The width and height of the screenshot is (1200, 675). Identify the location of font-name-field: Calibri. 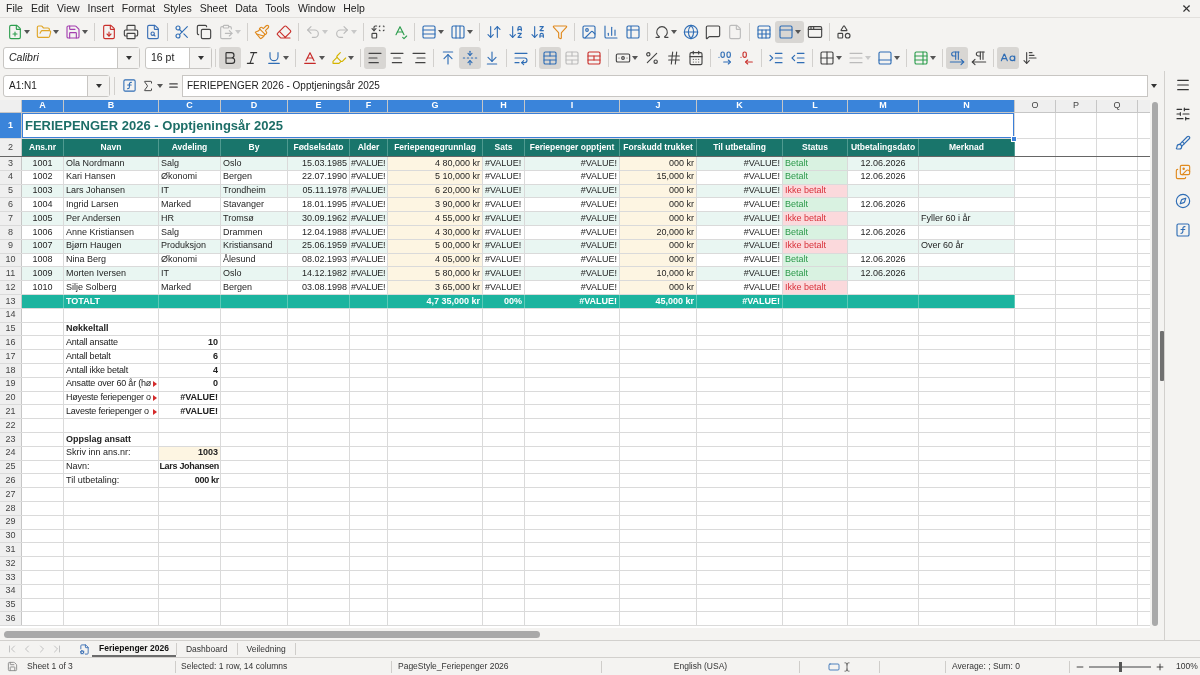
(71, 58).